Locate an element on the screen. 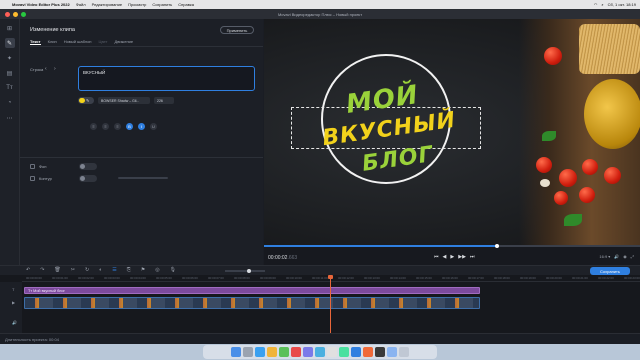 This screenshot has height=360, width=640. fullscreen-icon: ⤢ is located at coordinates (632, 256).